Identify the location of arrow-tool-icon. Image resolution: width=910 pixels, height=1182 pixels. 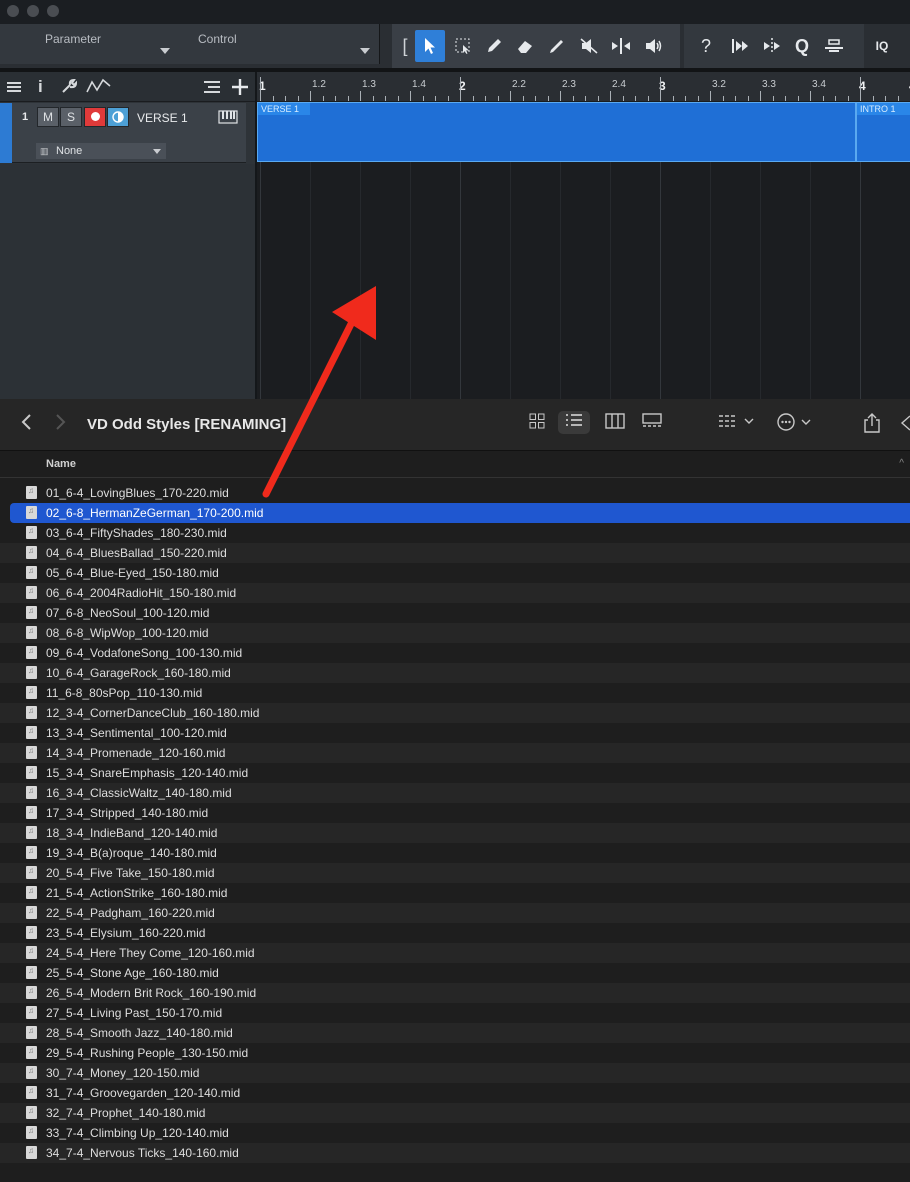
(430, 46).